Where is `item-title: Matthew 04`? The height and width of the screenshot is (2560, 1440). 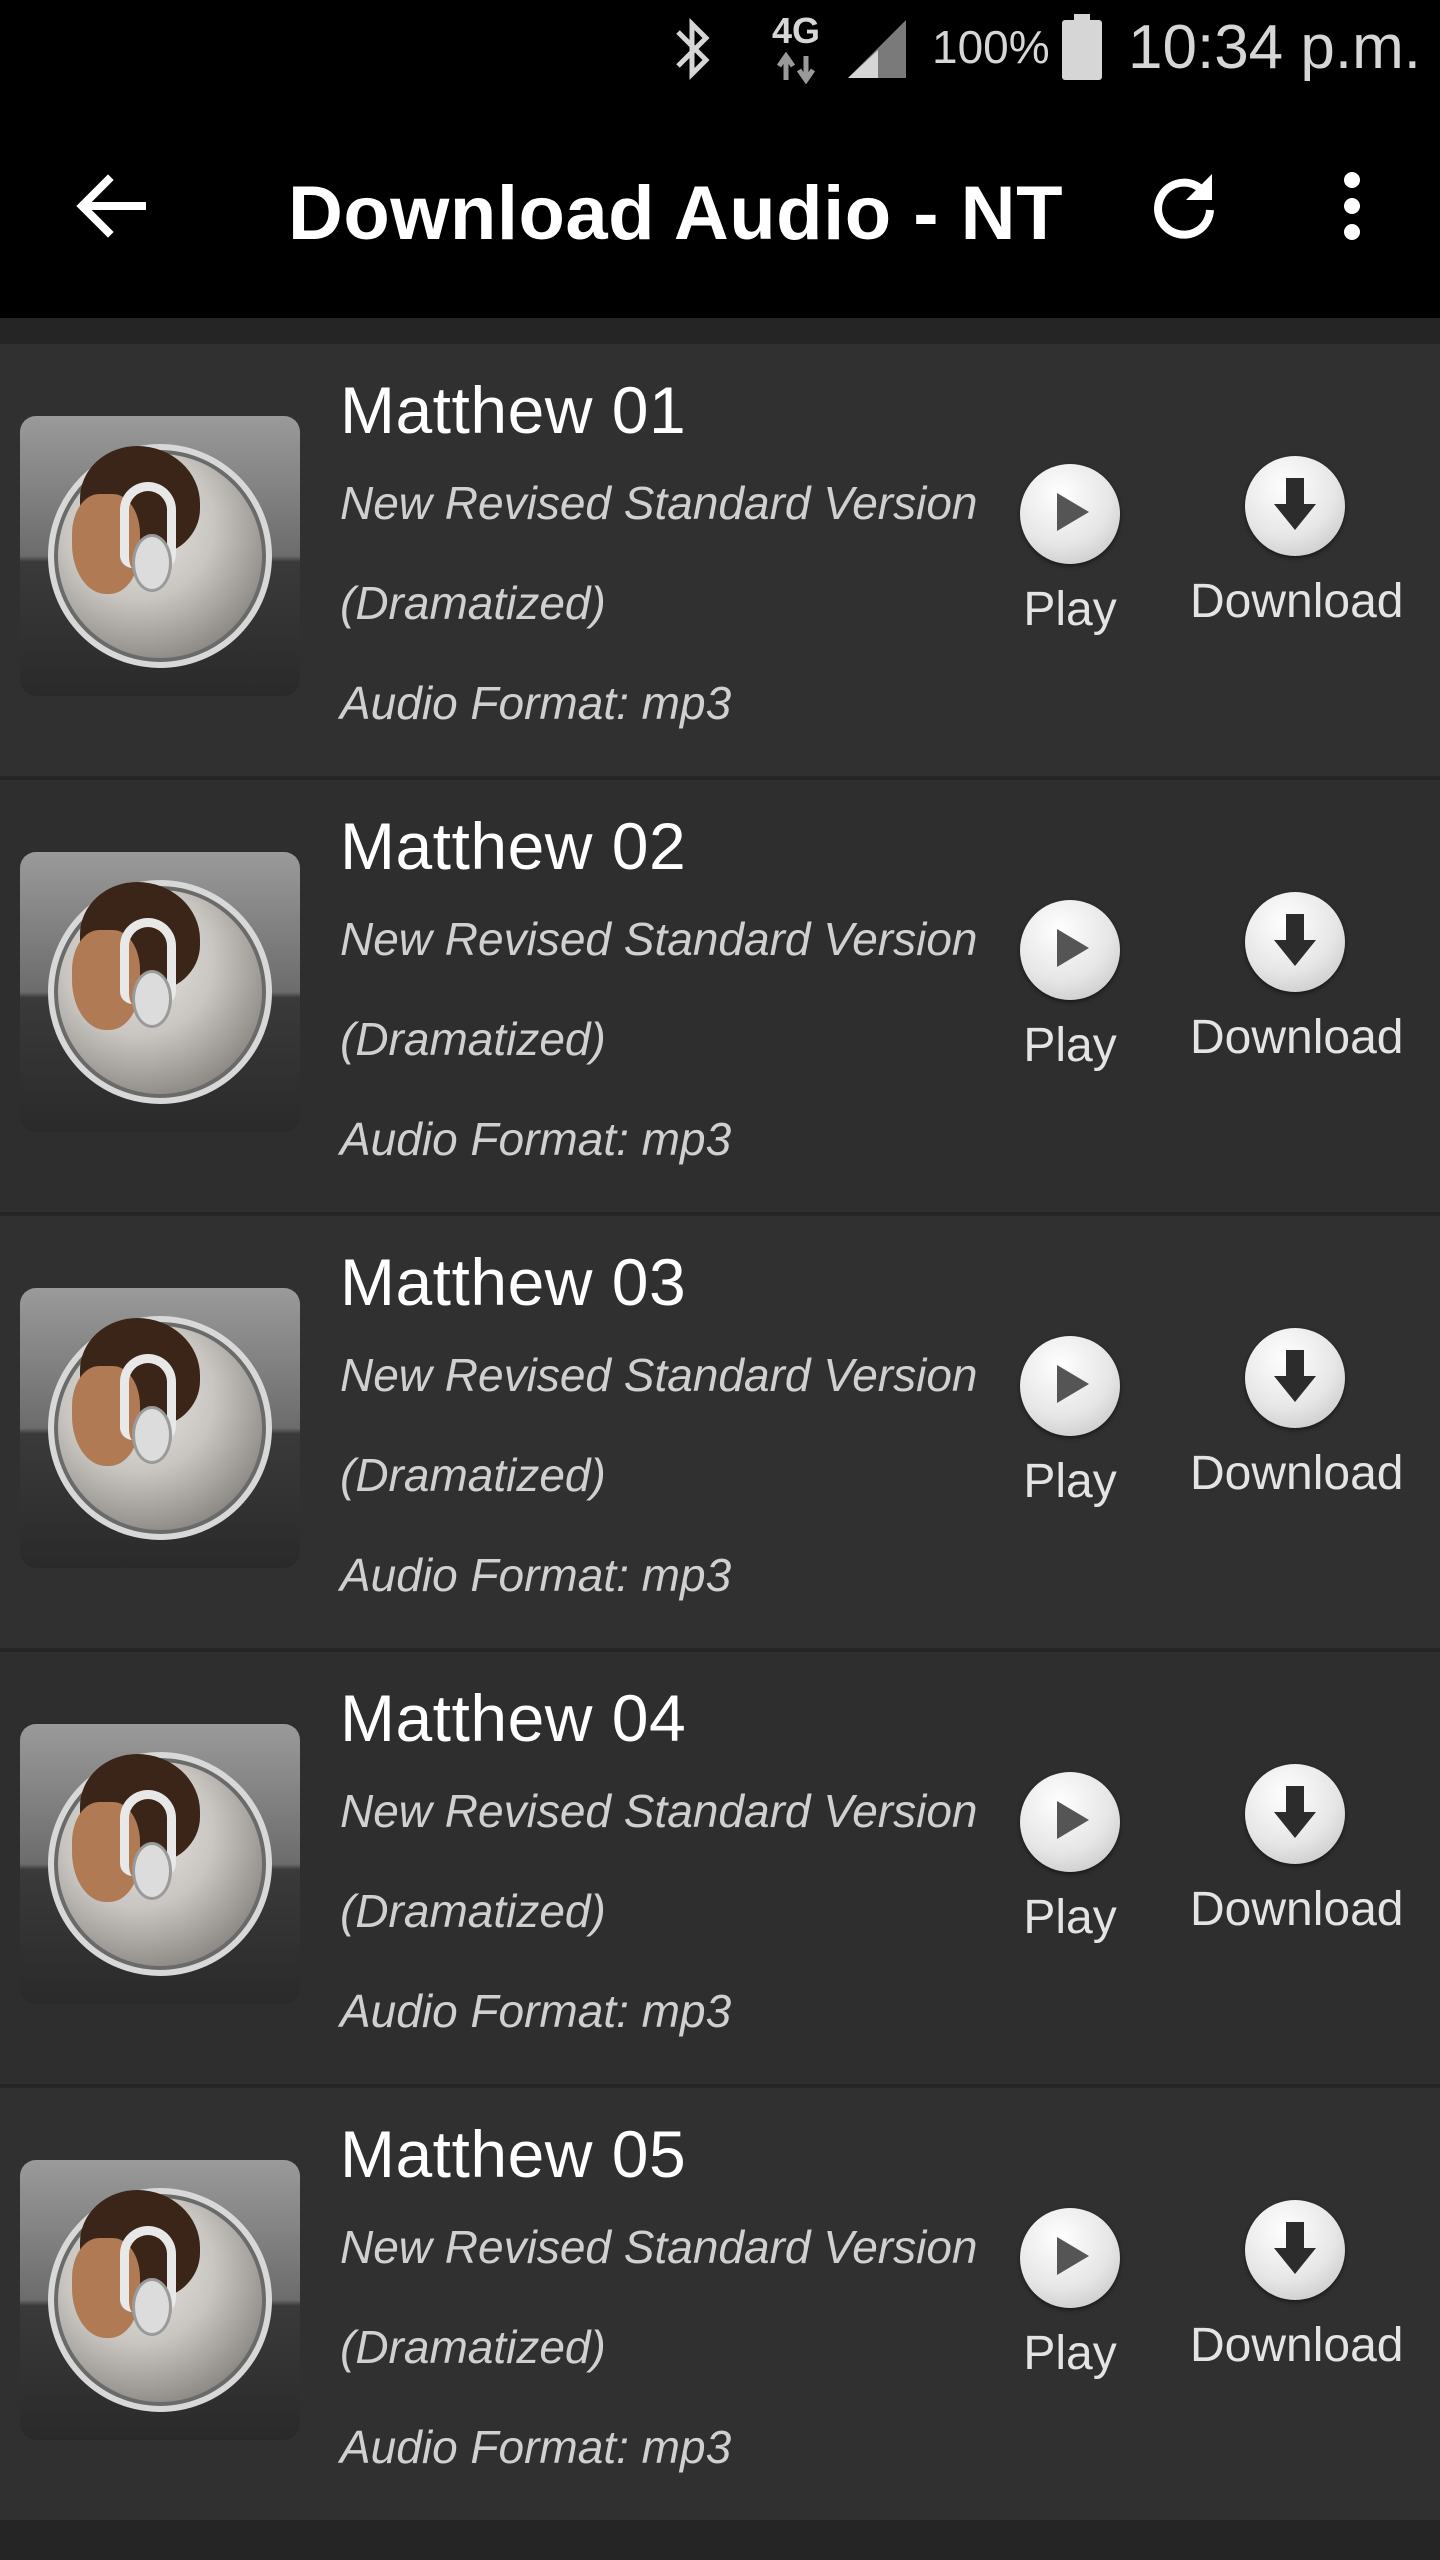
item-title: Matthew 04 is located at coordinates (513, 1718).